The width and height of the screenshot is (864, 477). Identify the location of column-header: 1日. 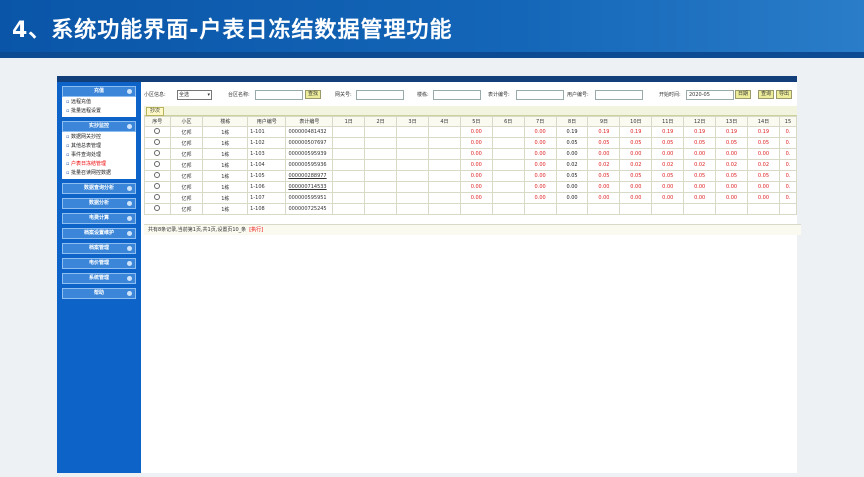
(349, 121).